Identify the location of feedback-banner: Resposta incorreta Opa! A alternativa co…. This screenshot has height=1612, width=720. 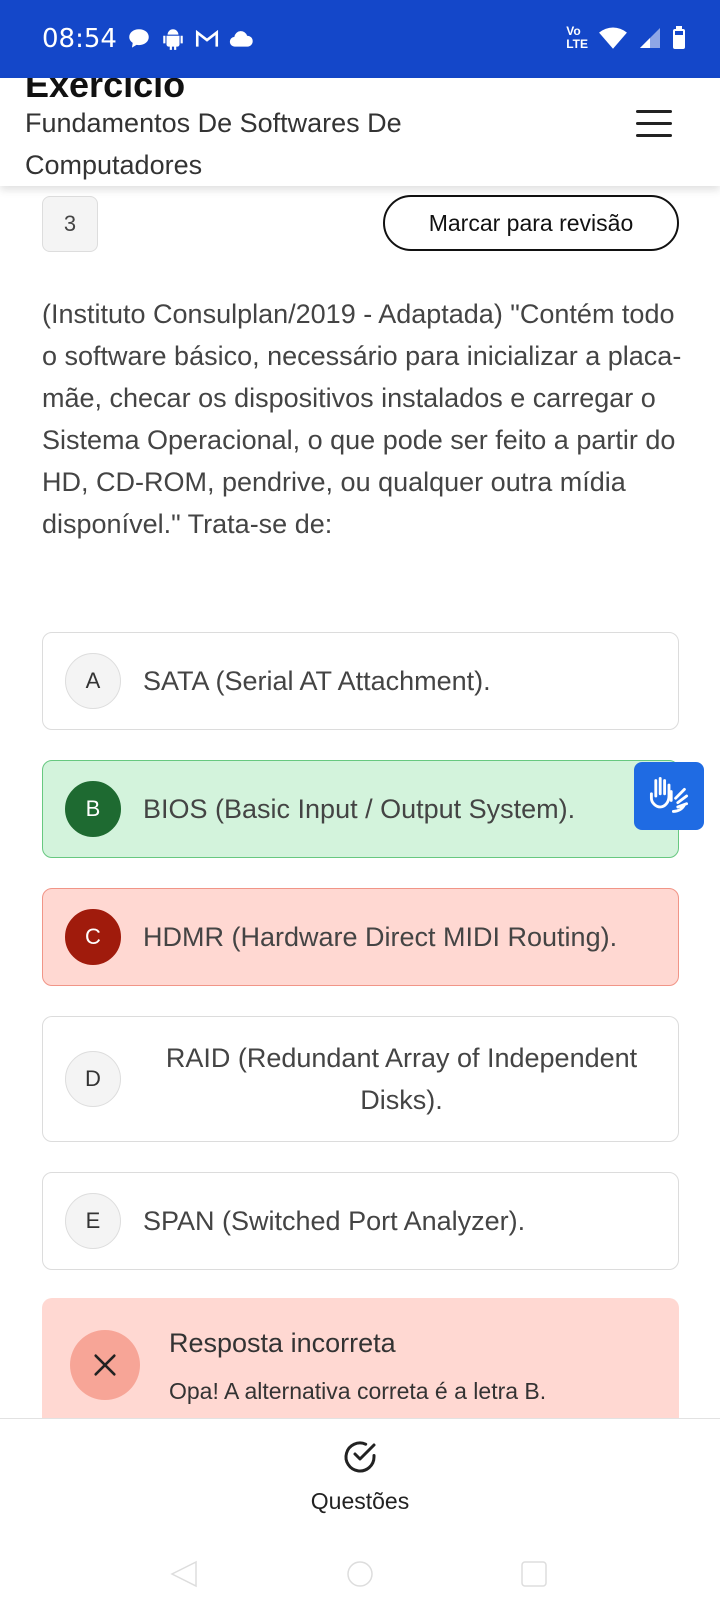
(360, 1358).